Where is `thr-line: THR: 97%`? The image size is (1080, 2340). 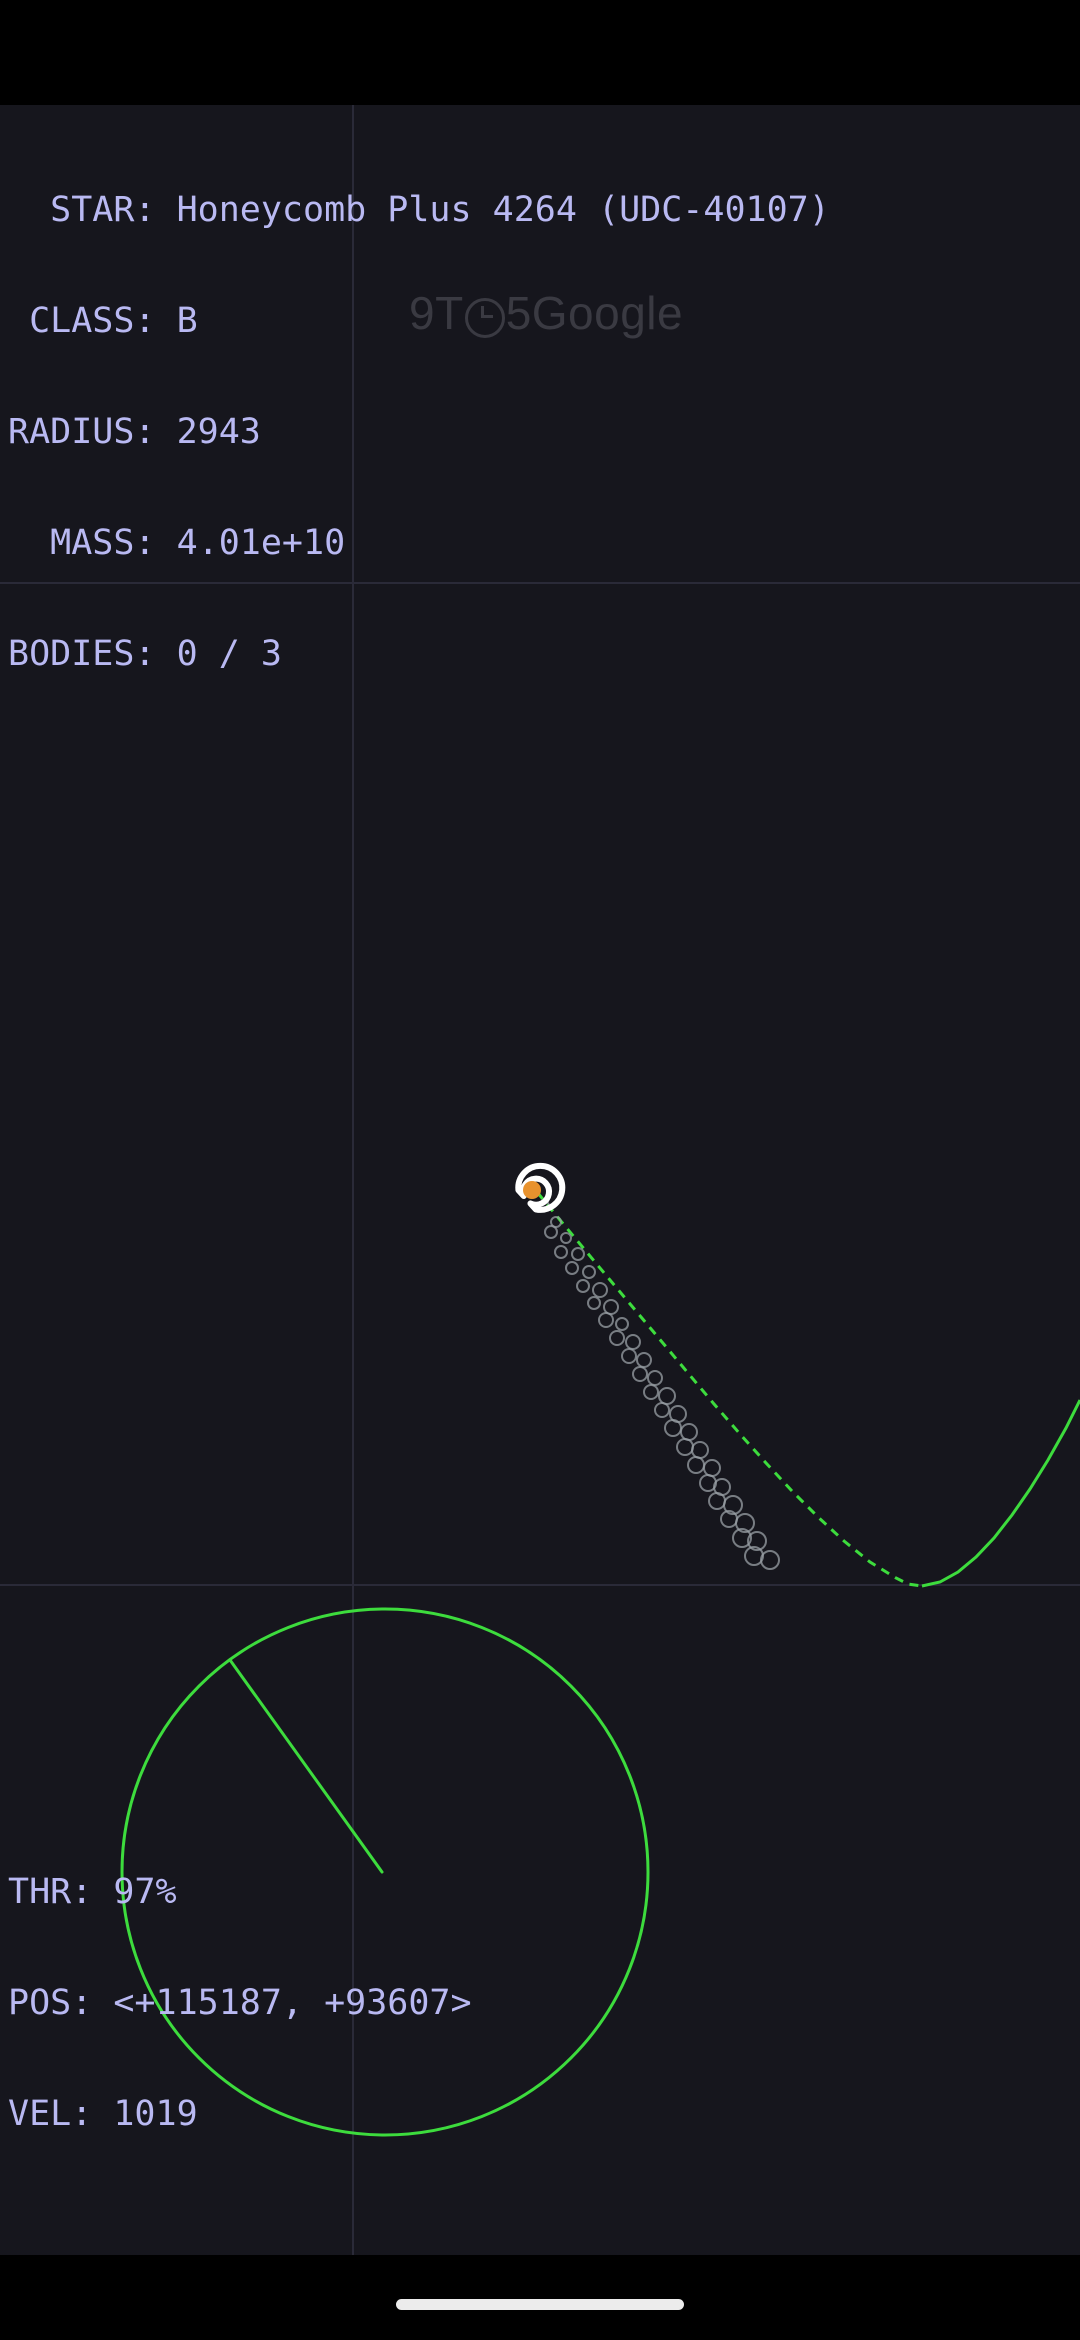
thr-line: THR: 97% is located at coordinates (92, 1892).